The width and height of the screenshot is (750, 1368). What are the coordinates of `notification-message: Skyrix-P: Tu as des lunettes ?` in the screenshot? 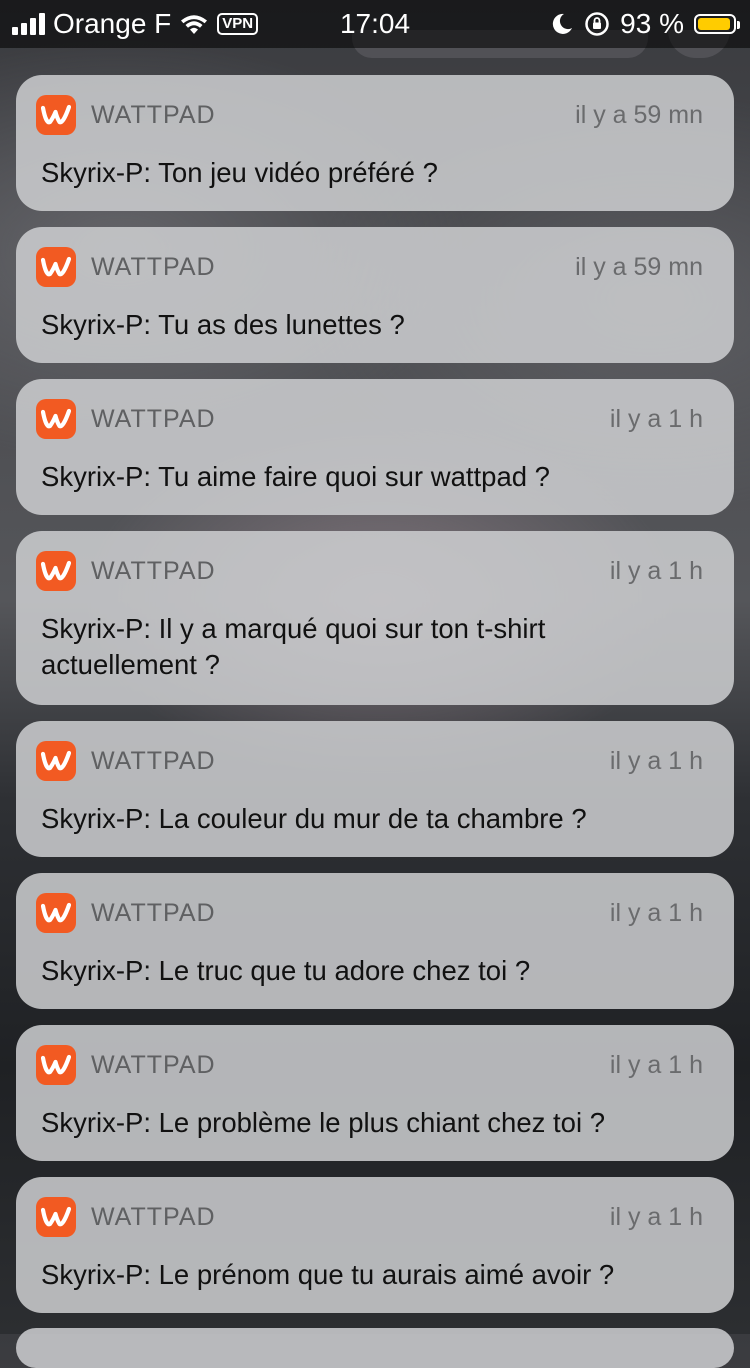 It's located at (223, 324).